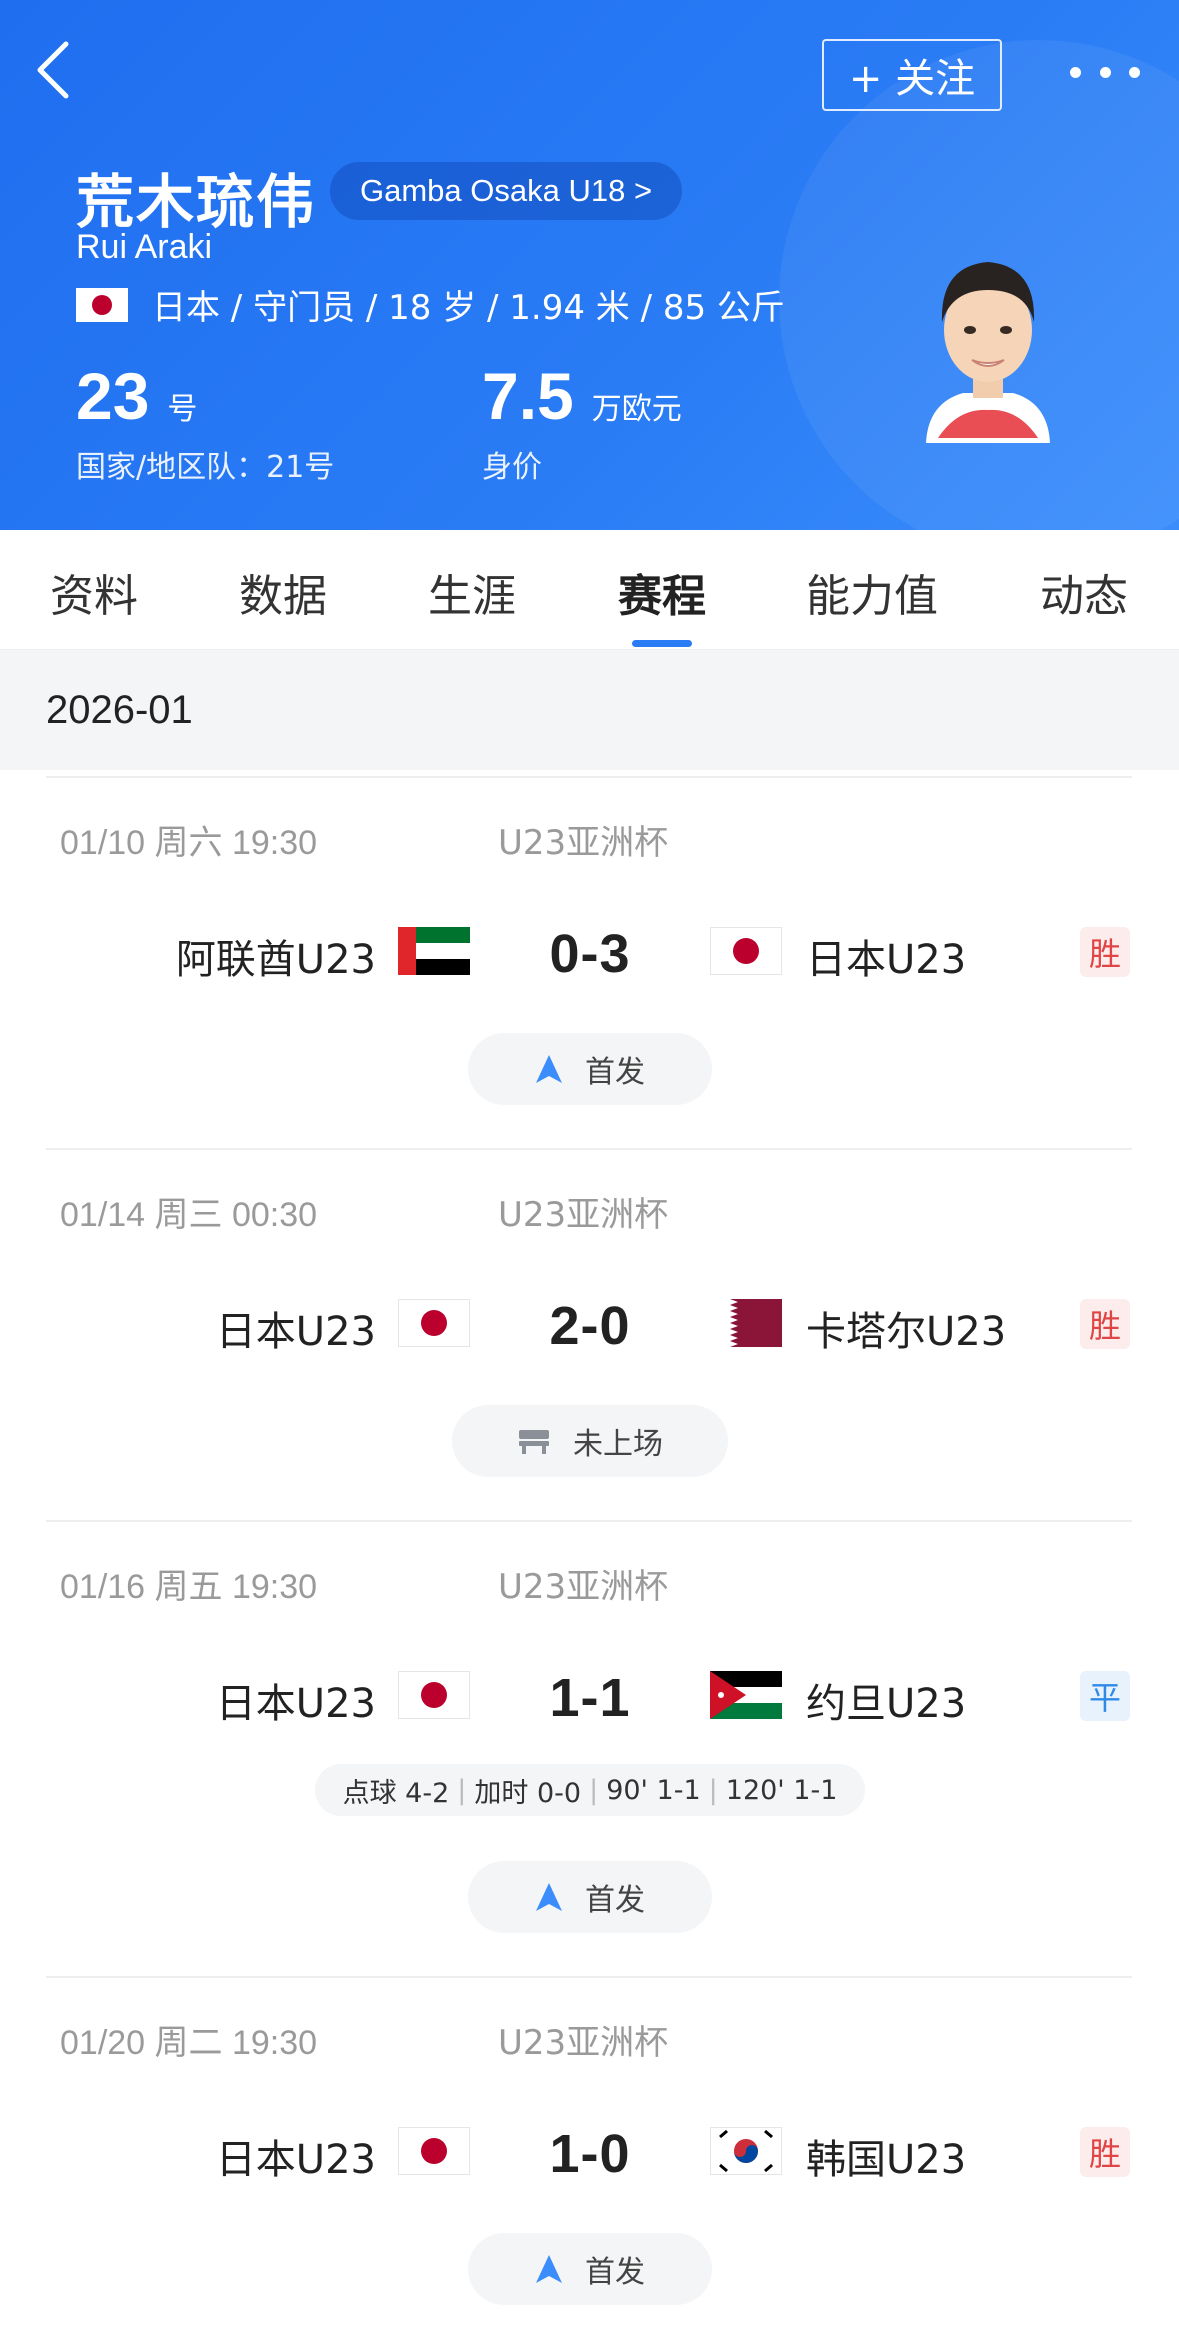 This screenshot has height=2347, width=1179. Describe the element at coordinates (582, 422) in the screenshot. I see `market-value-block: 7.5 万欧元 身价` at that location.